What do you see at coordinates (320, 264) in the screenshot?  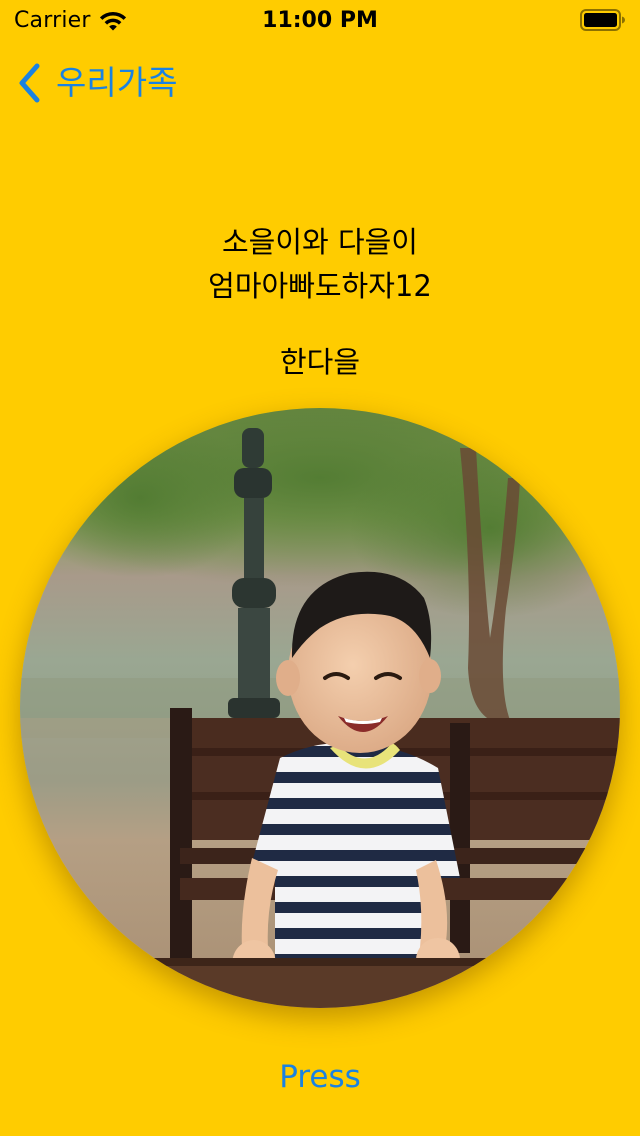 I see `name-block: 소을이와 다을이 엄마아빠도하자12` at bounding box center [320, 264].